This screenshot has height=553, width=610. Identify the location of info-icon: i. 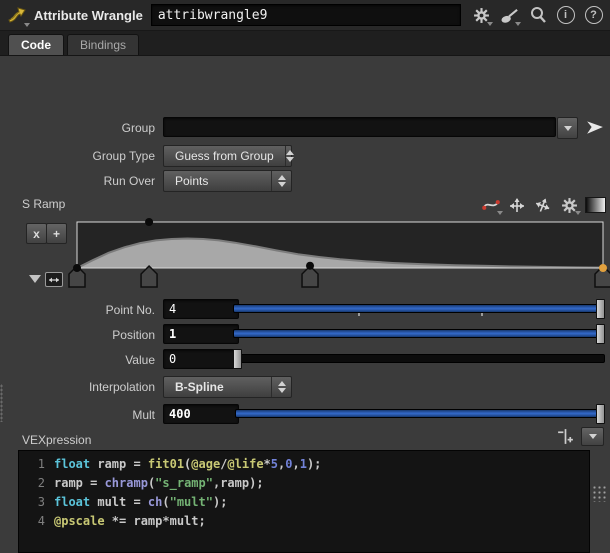
(565, 15).